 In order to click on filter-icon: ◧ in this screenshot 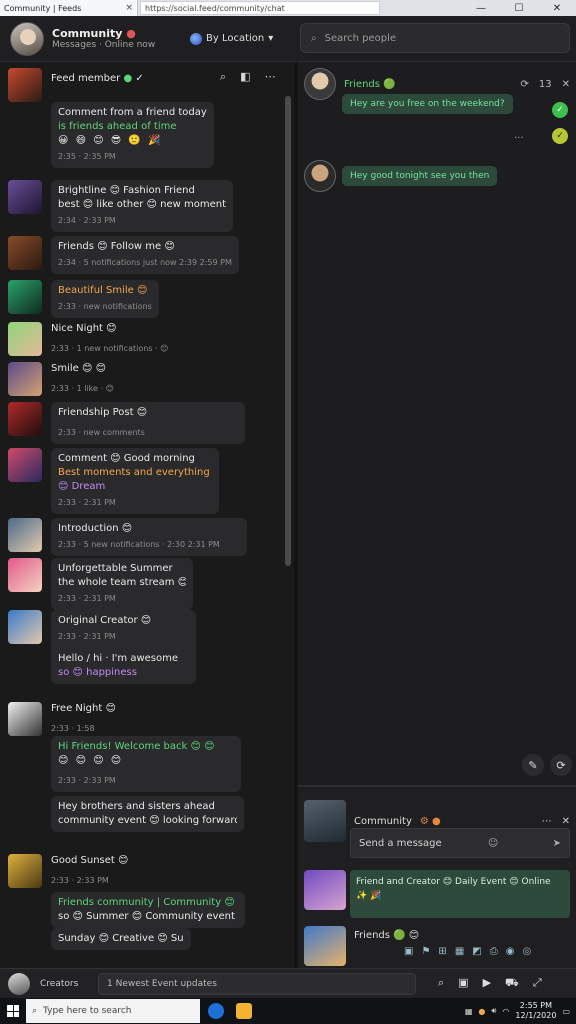, I will do `click(245, 77)`.